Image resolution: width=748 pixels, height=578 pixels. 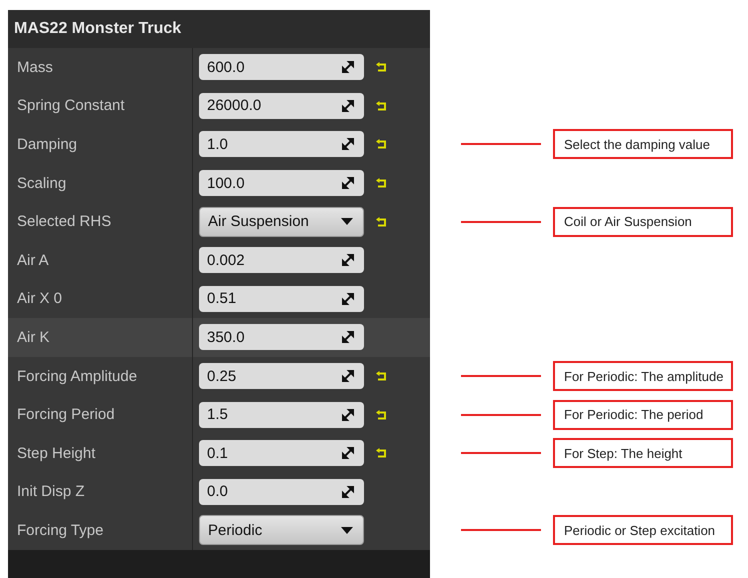 I want to click on property-label: Forcing Type, so click(x=60, y=530).